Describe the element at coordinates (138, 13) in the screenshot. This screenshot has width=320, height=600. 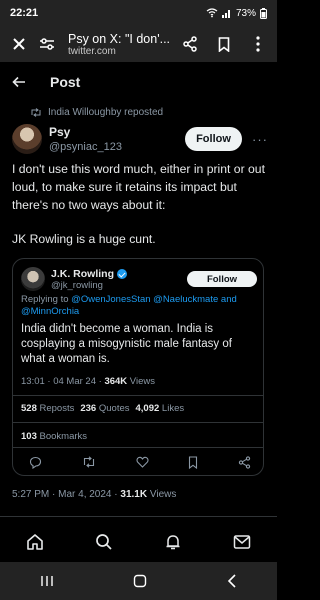
I see `status-bar: 22:21 73%` at that location.